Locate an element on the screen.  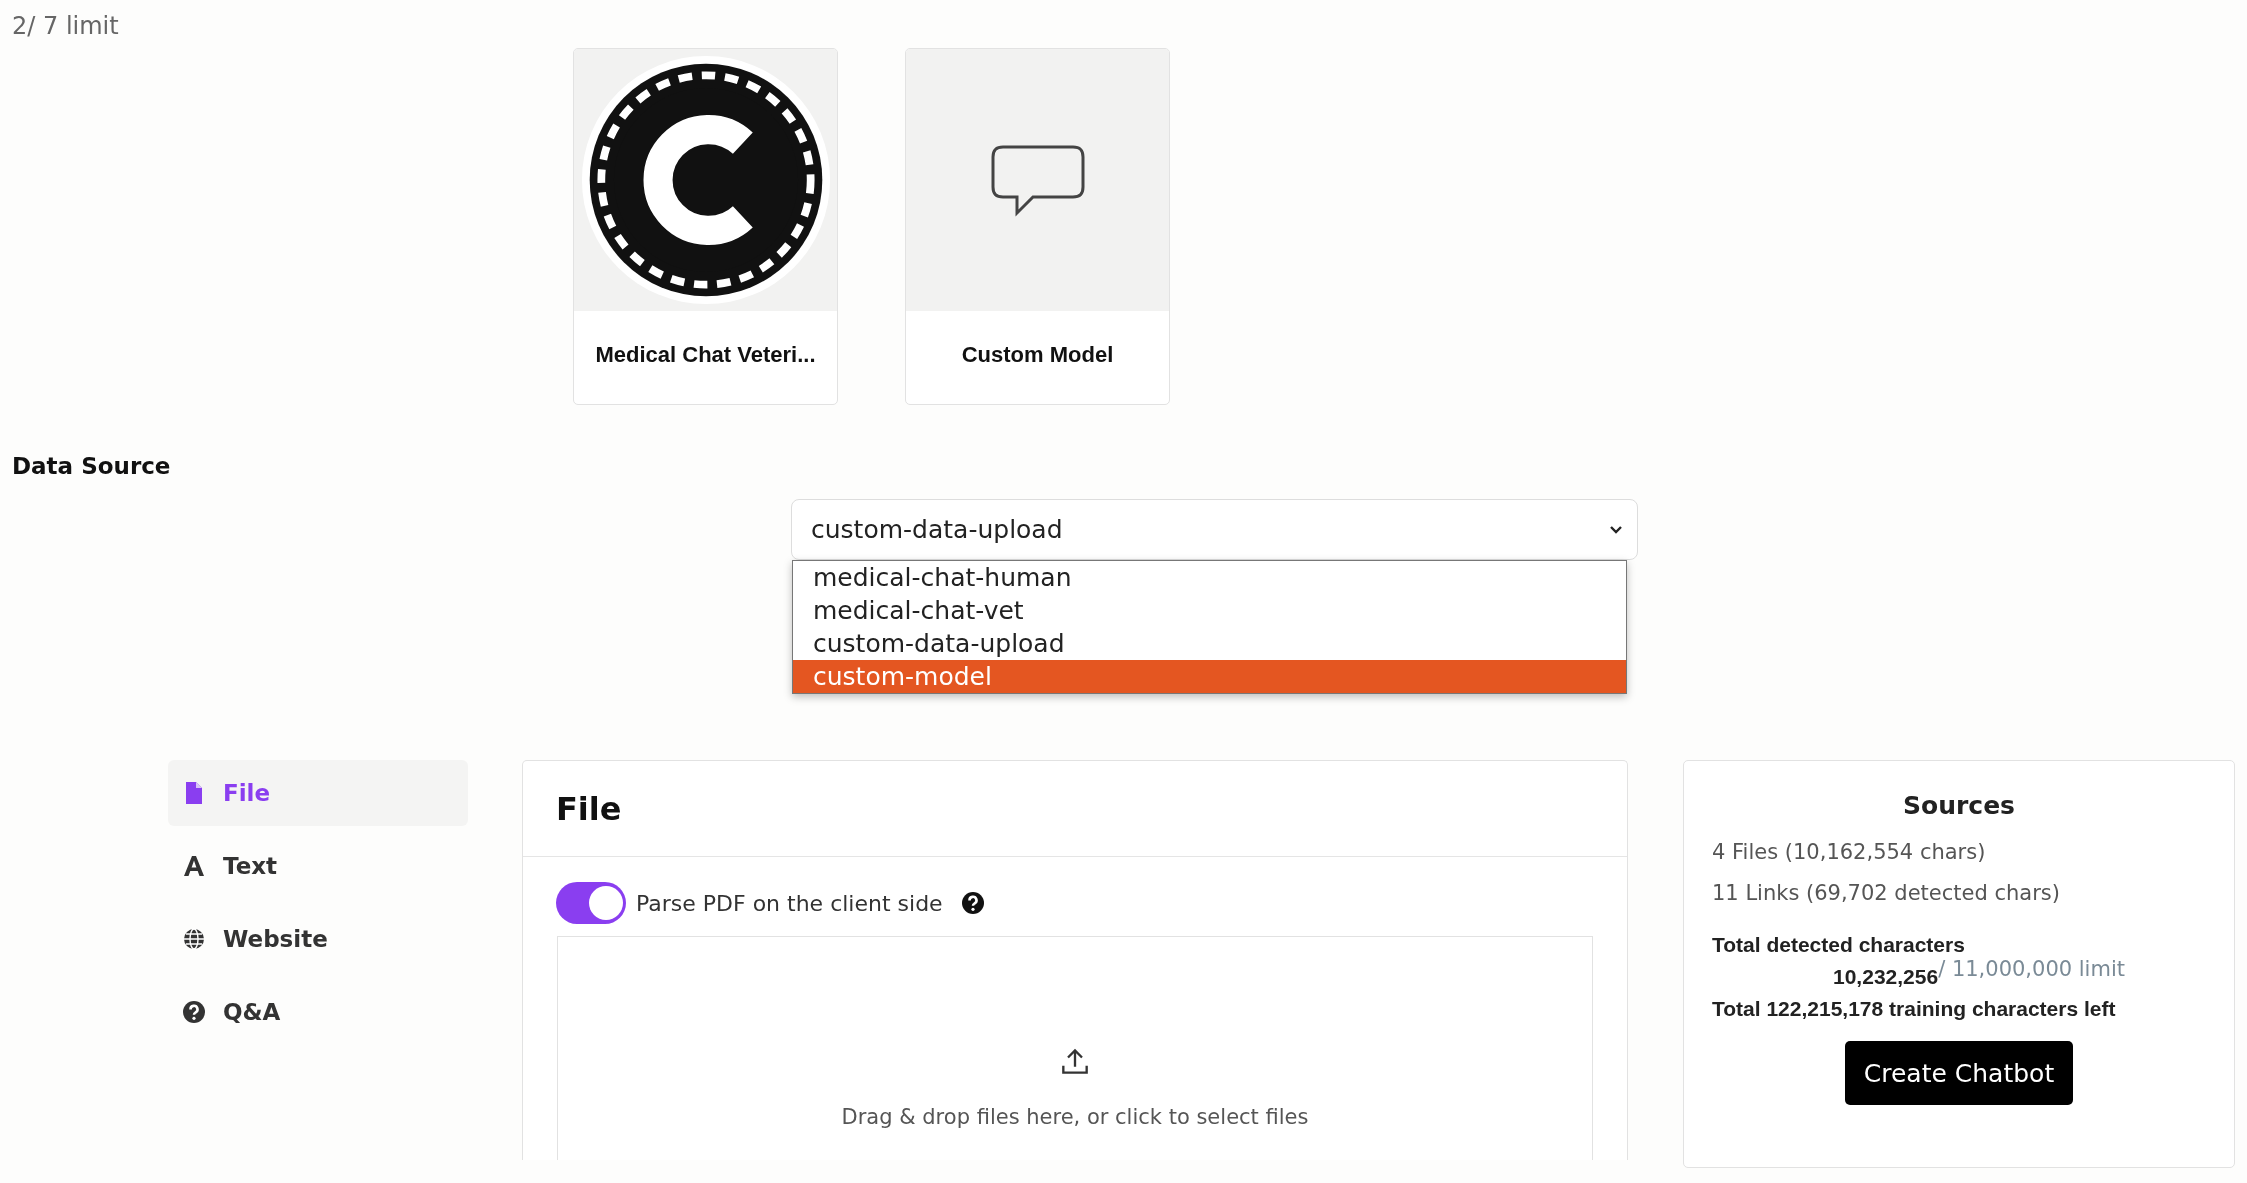
links-count: 11 Links (69,702 detected chars) is located at coordinates (1886, 893).